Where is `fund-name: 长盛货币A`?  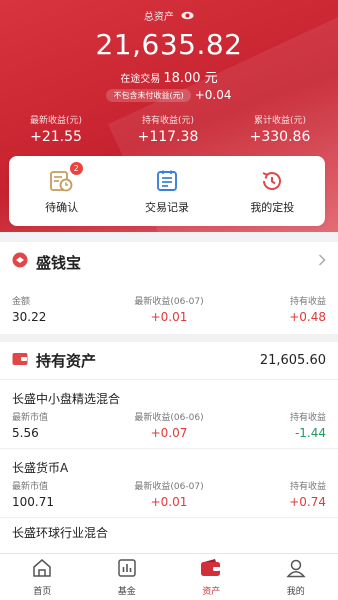
fund-name: 长盛货币A is located at coordinates (40, 468).